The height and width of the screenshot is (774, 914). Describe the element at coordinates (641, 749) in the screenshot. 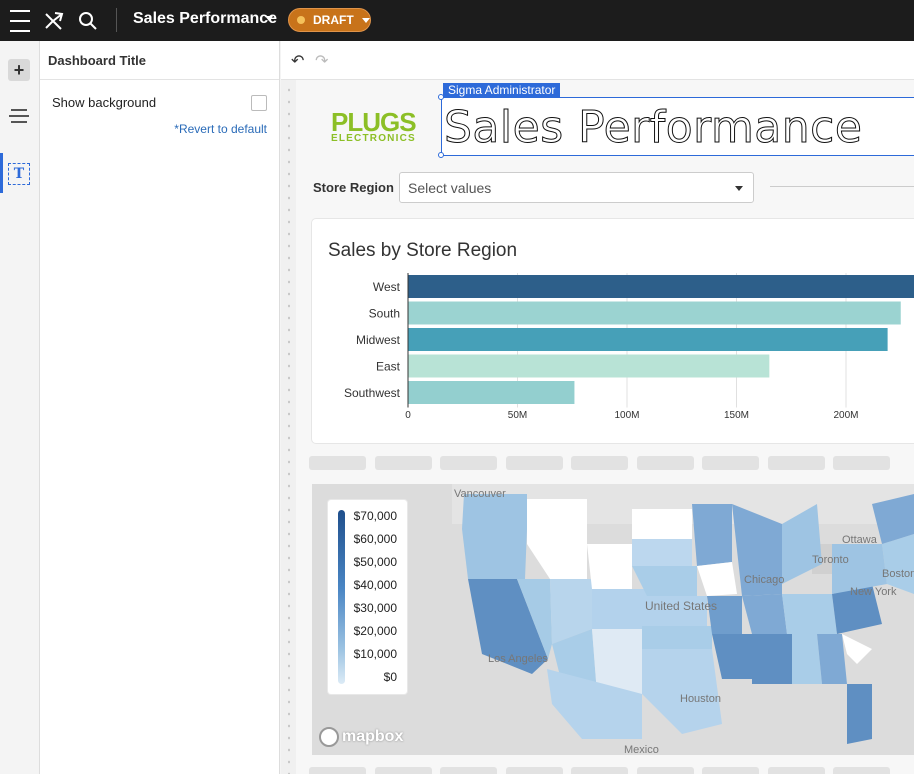

I see `map-place-label: Mexico` at that location.